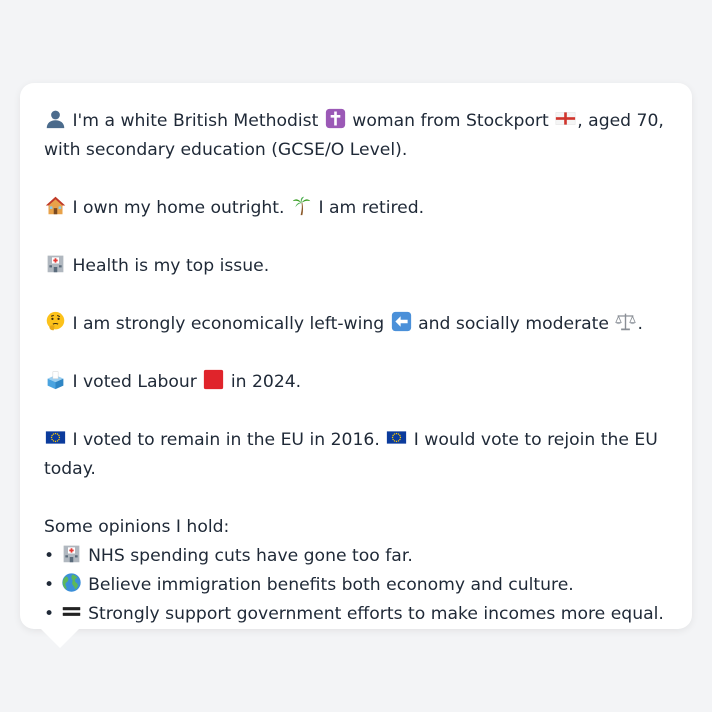 The height and width of the screenshot is (712, 712). What do you see at coordinates (450, 121) in the screenshot?
I see `identity-text-2: woman from Stockport` at bounding box center [450, 121].